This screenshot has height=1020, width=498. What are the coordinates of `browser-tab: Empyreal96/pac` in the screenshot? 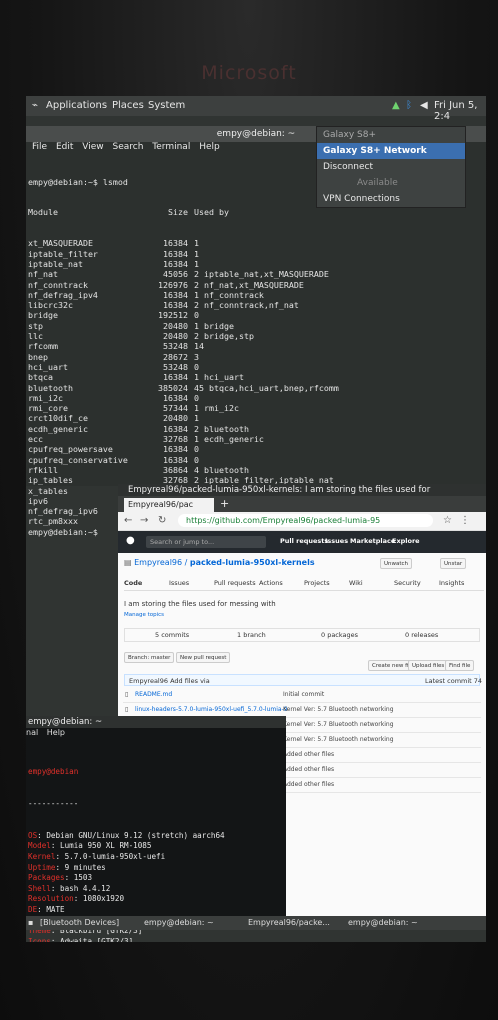 It's located at (169, 505).